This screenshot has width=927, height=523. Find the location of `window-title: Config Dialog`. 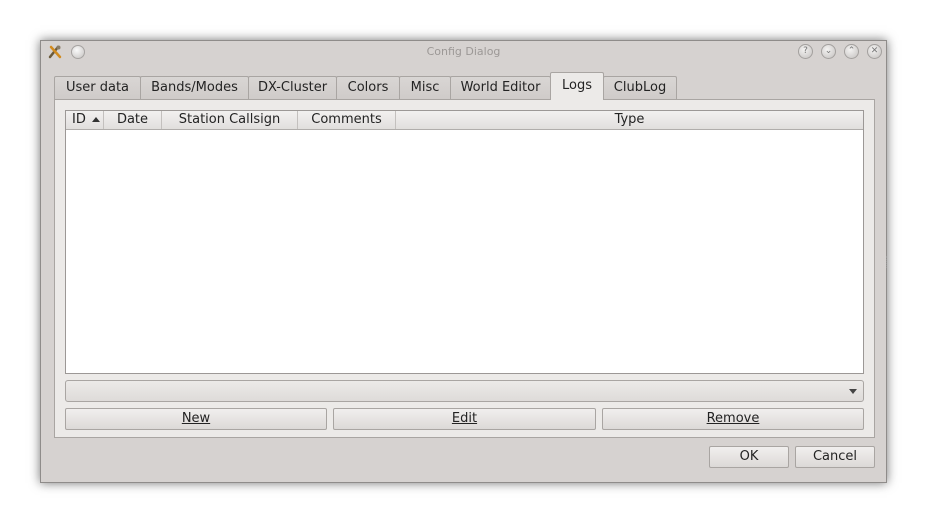

window-title: Config Dialog is located at coordinates (463, 51).